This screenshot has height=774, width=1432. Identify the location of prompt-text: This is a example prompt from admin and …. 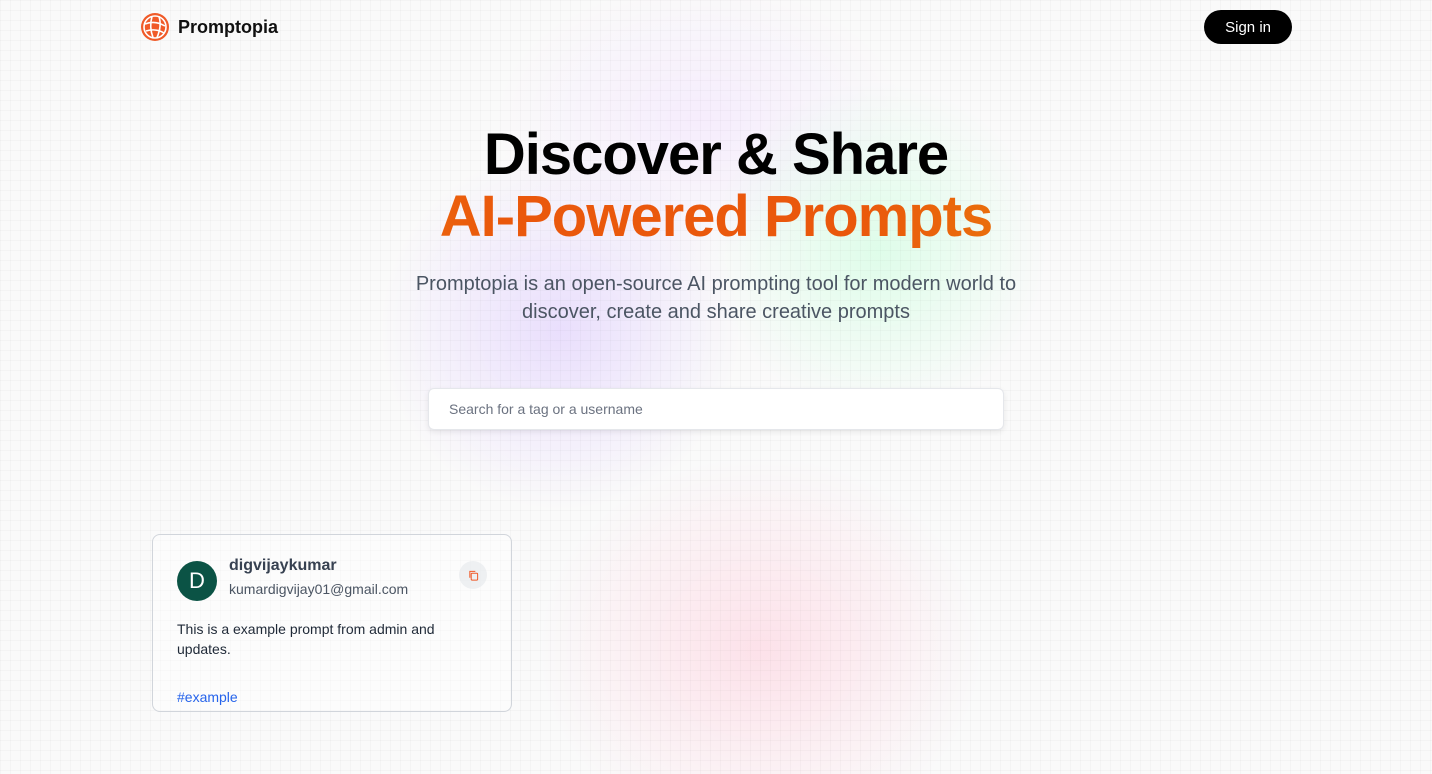
(306, 639).